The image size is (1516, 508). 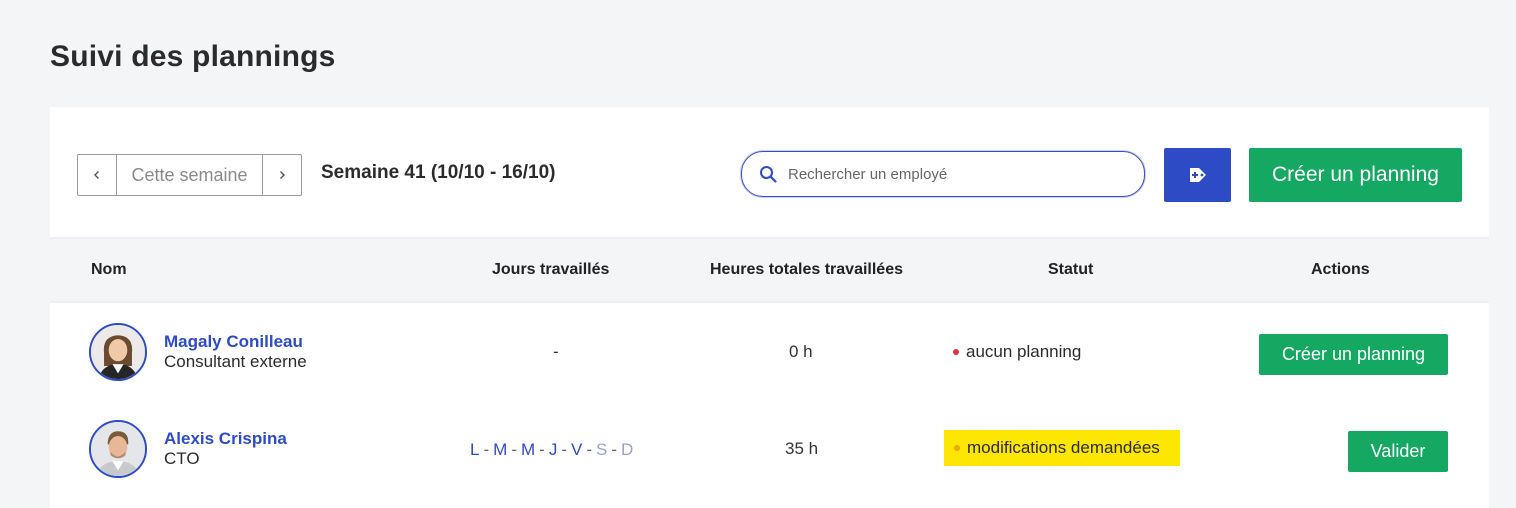 I want to click on day-letter: S, so click(x=602, y=449).